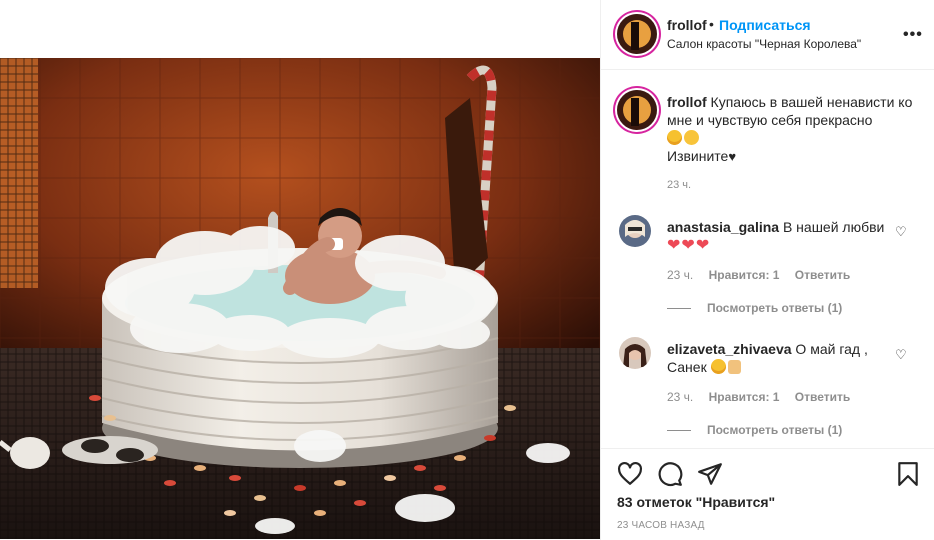 This screenshot has width=934, height=540. What do you see at coordinates (661, 525) in the screenshot?
I see `post-timestamp: 23 ЧАСОВ НАЗАД` at bounding box center [661, 525].